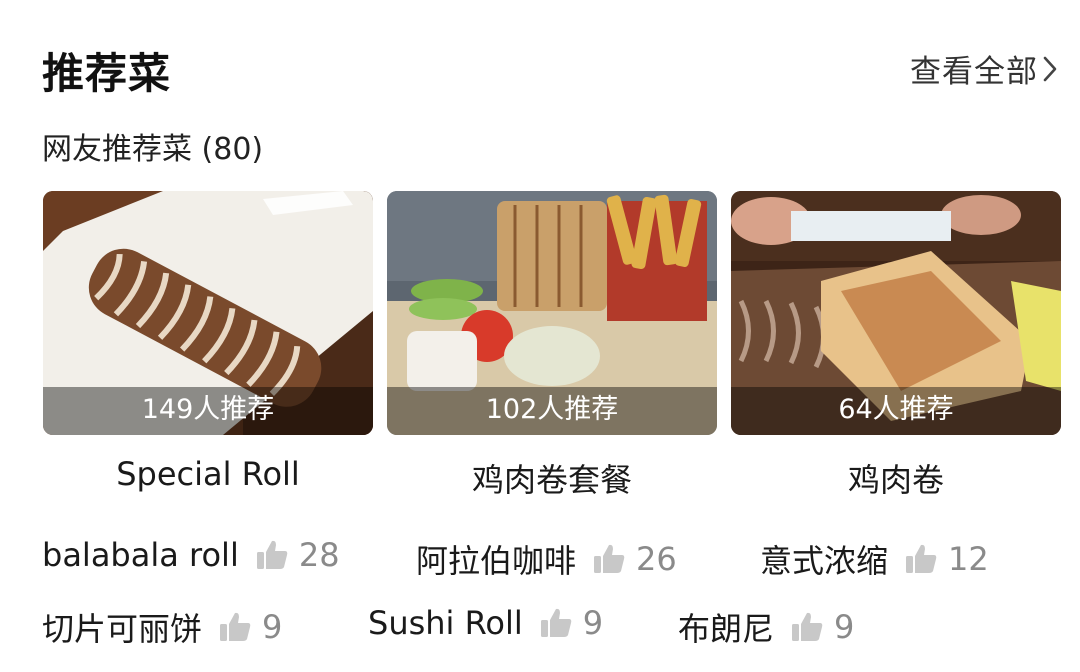 Image resolution: width=1080 pixels, height=672 pixels. What do you see at coordinates (208, 411) in the screenshot?
I see `recommend-badge: 149人推荐` at bounding box center [208, 411].